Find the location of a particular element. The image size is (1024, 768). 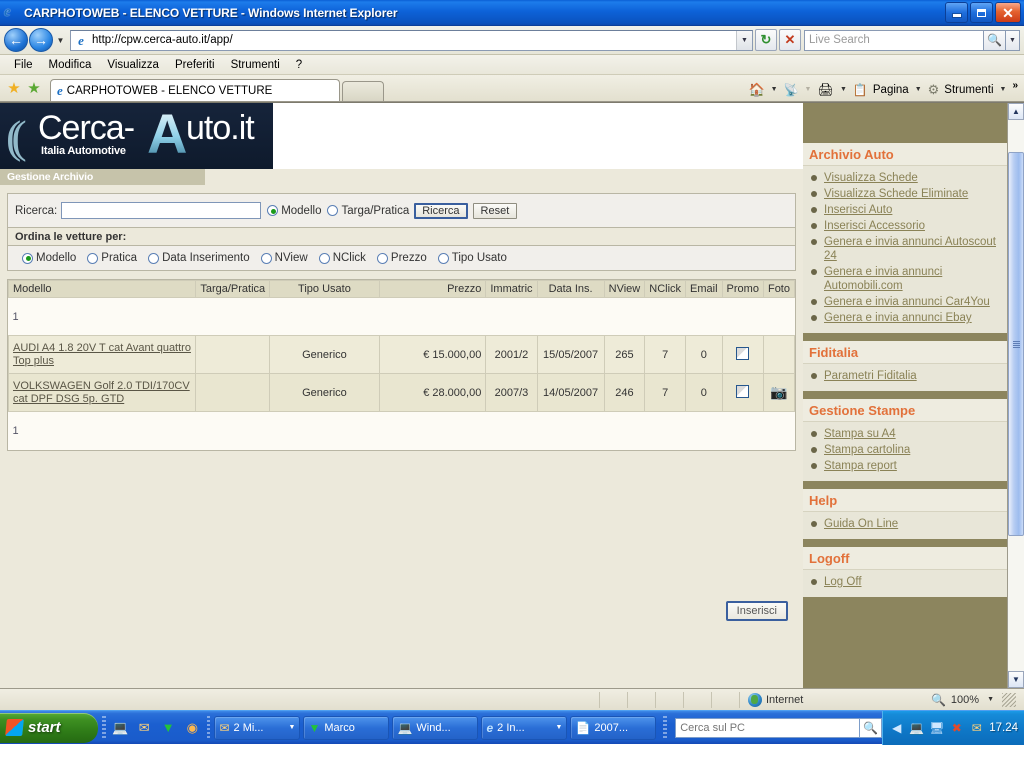

desktop-search-input is located at coordinates (768, 727).